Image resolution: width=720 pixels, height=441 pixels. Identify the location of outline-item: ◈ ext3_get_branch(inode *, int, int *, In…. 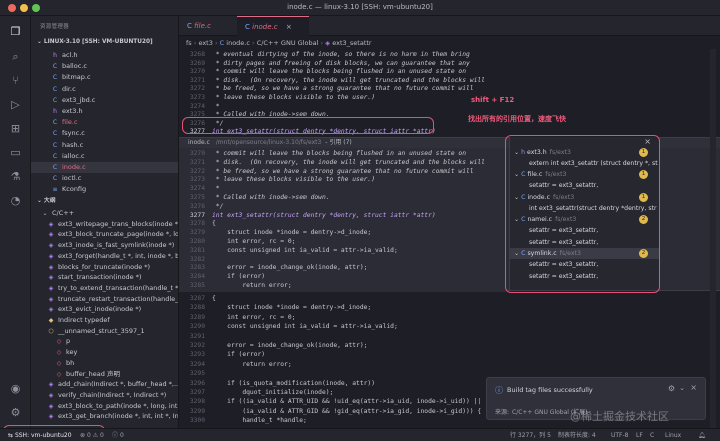
(104, 416).